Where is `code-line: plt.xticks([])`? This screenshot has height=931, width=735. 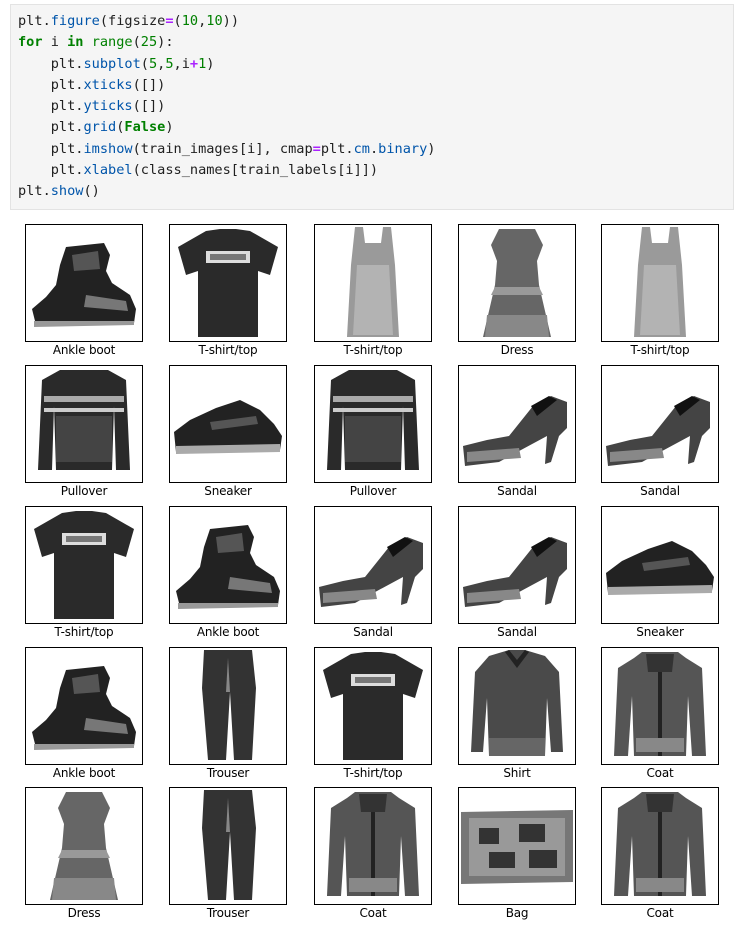 code-line: plt.xticks([]) is located at coordinates (372, 85).